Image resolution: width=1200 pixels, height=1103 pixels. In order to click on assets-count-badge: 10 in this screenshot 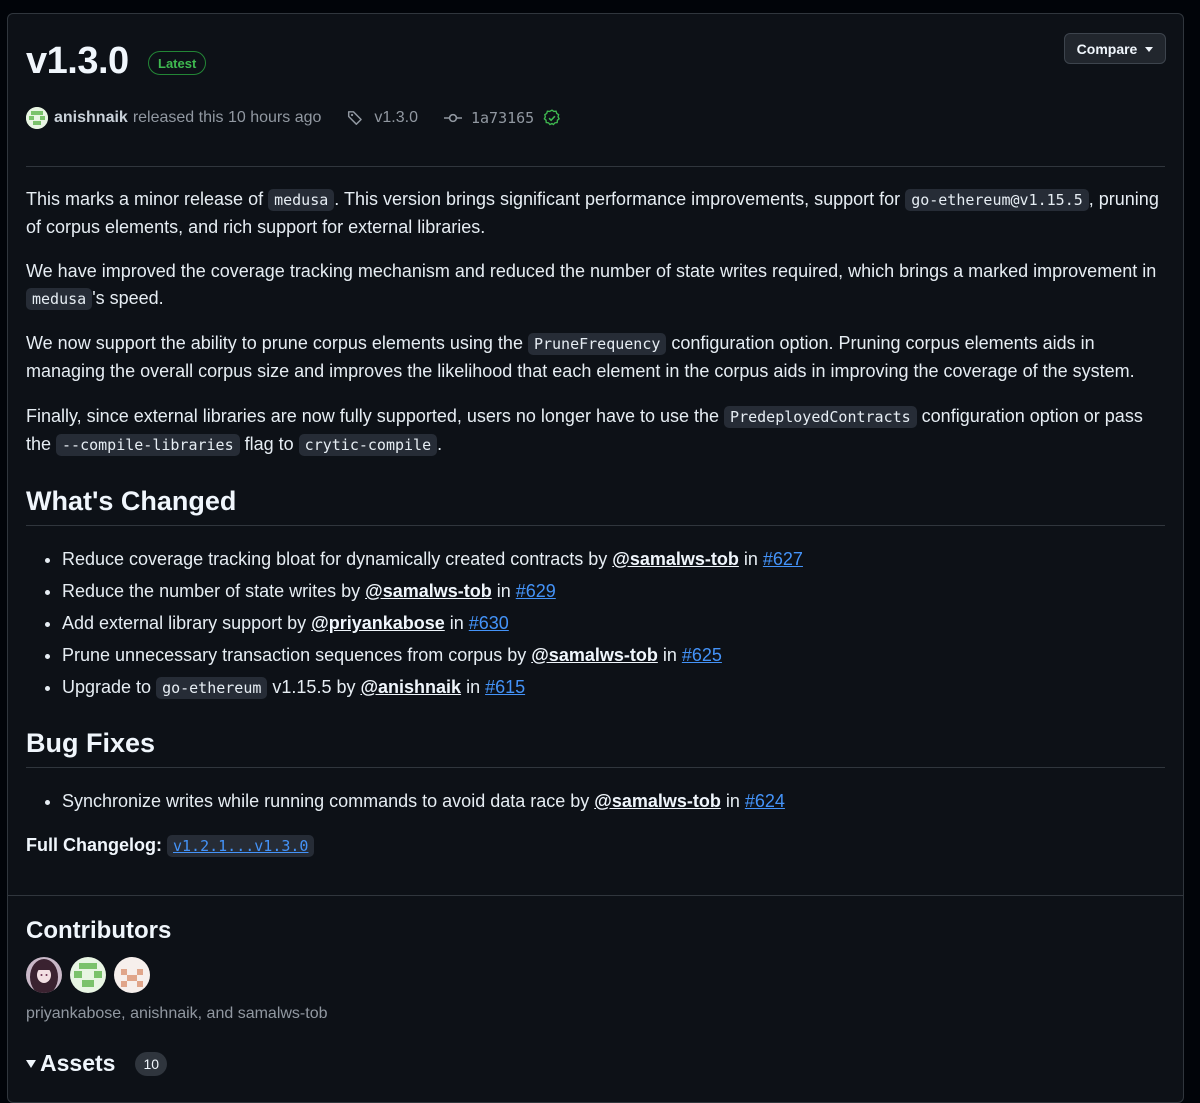, I will do `click(151, 1063)`.